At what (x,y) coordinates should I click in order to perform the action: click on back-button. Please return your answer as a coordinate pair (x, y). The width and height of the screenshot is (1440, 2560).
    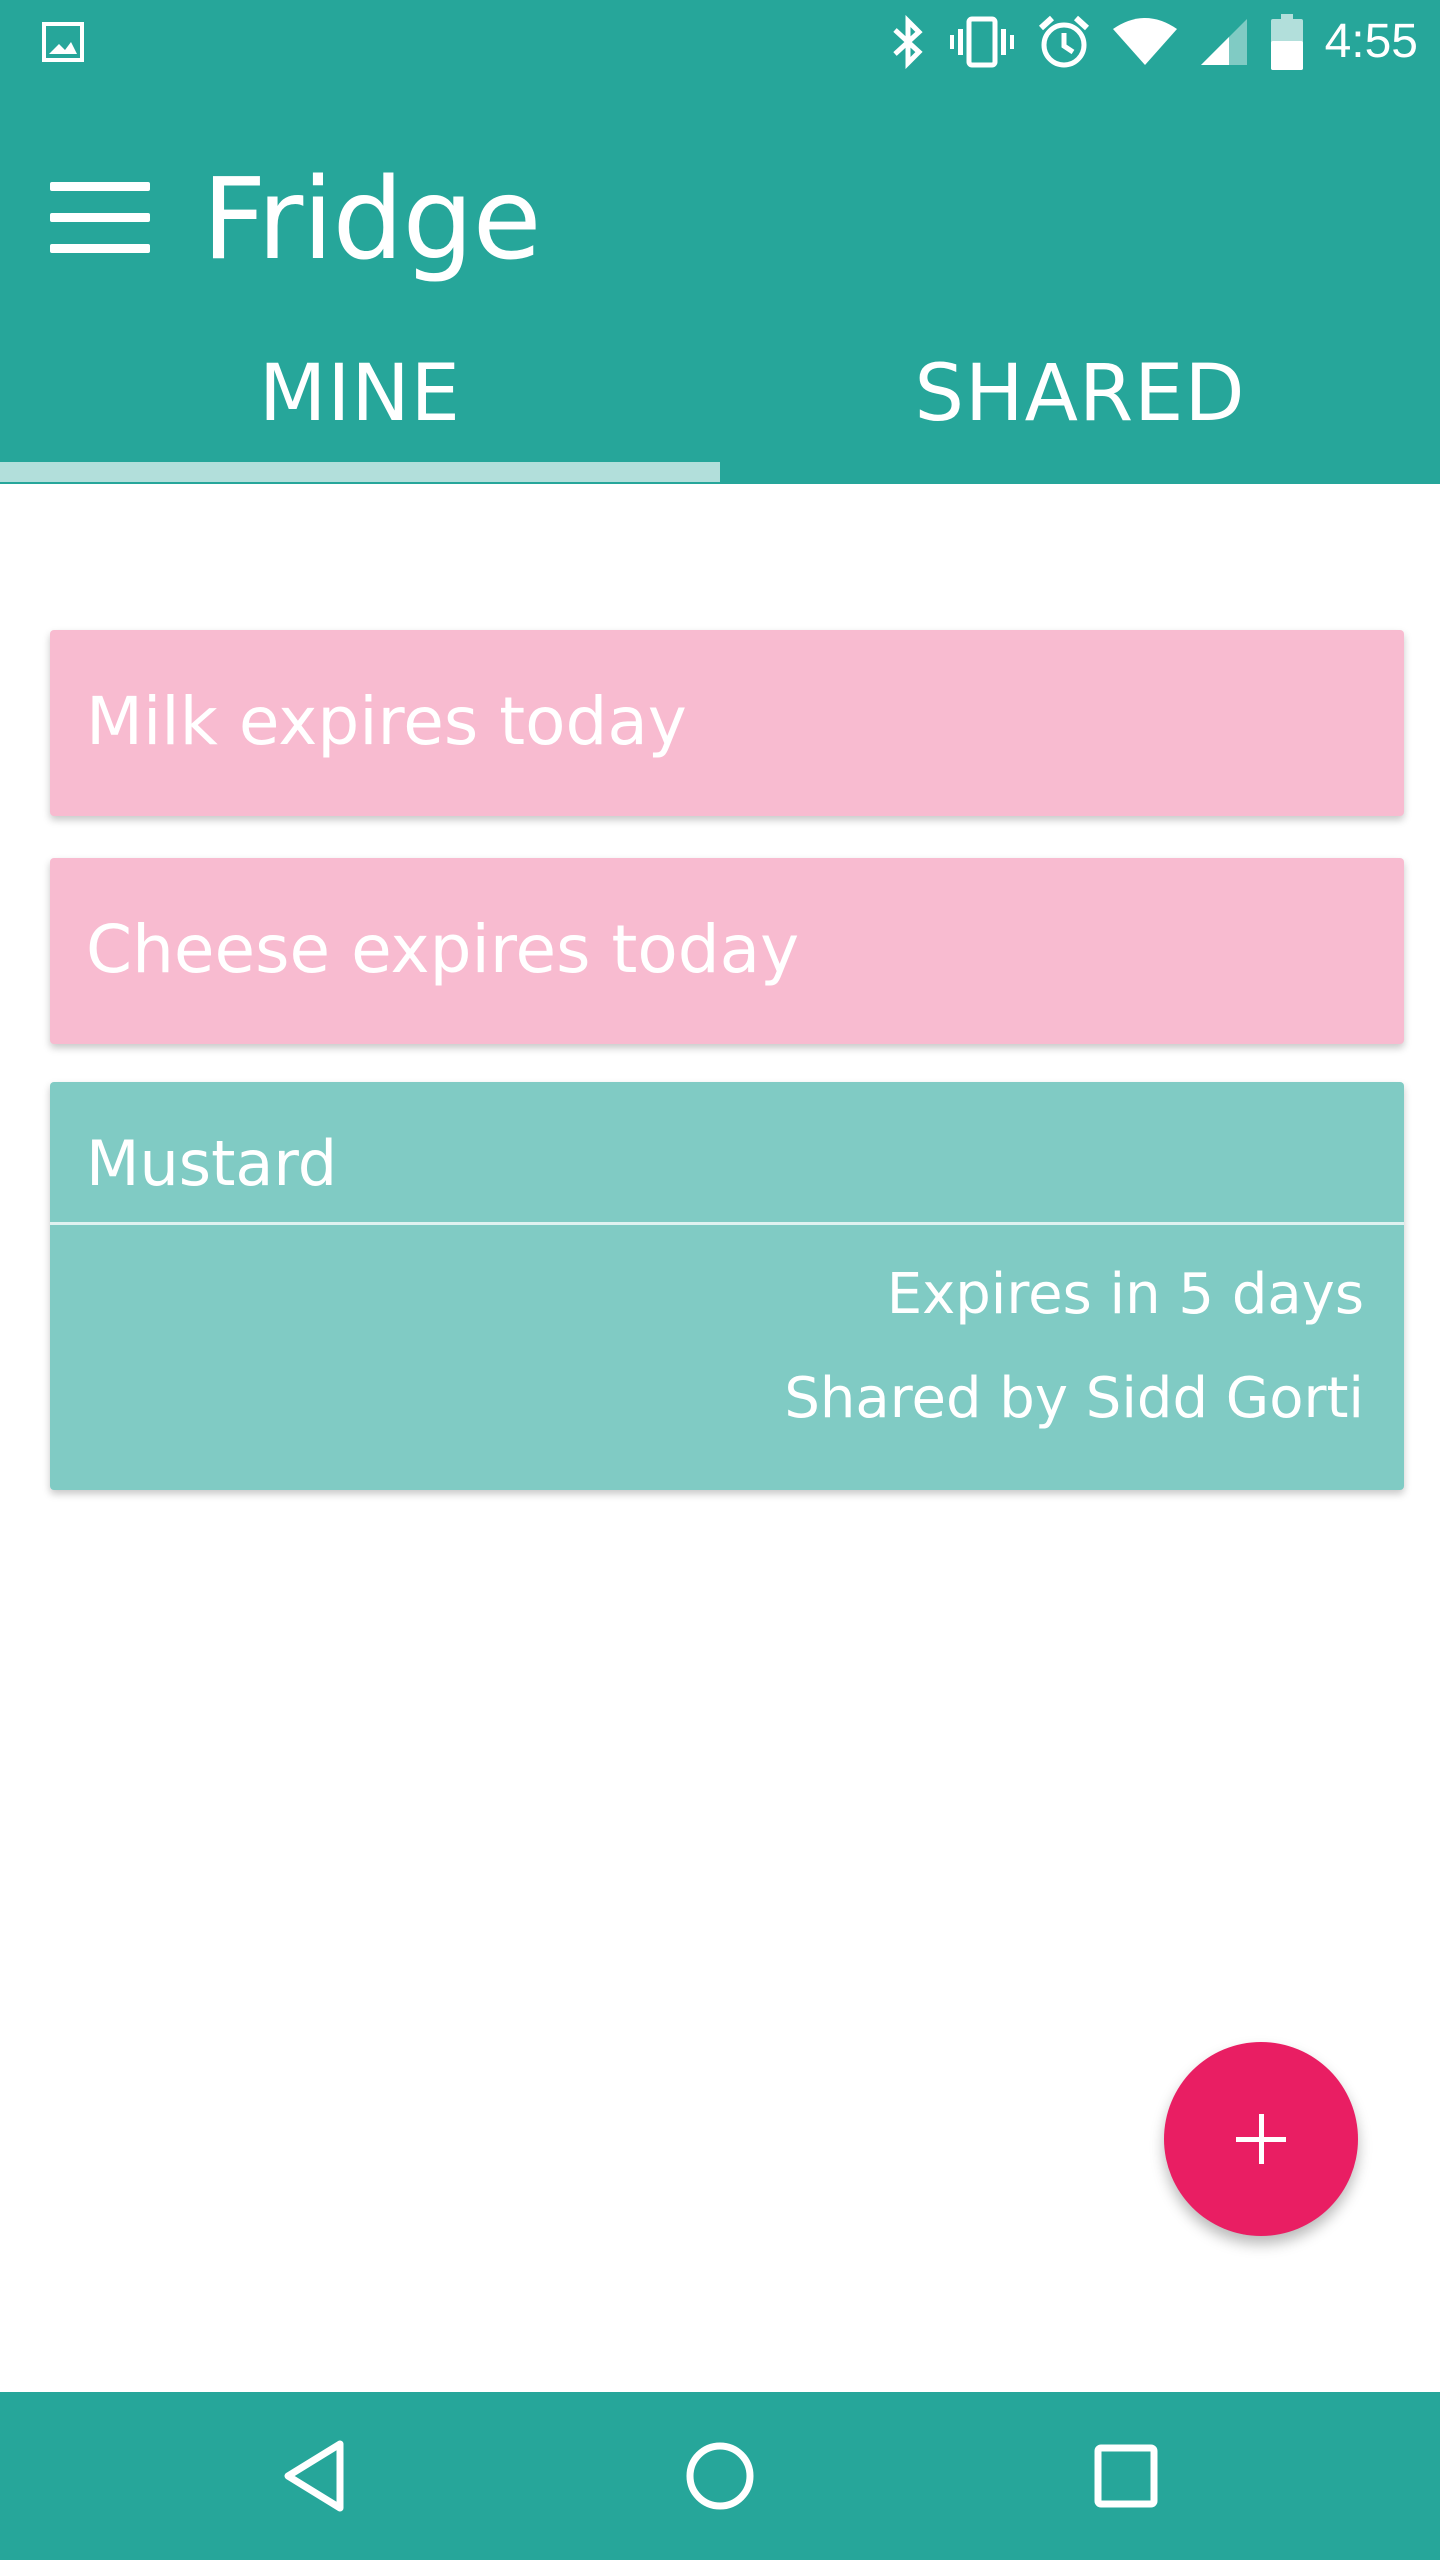
    Looking at the image, I should click on (314, 2476).